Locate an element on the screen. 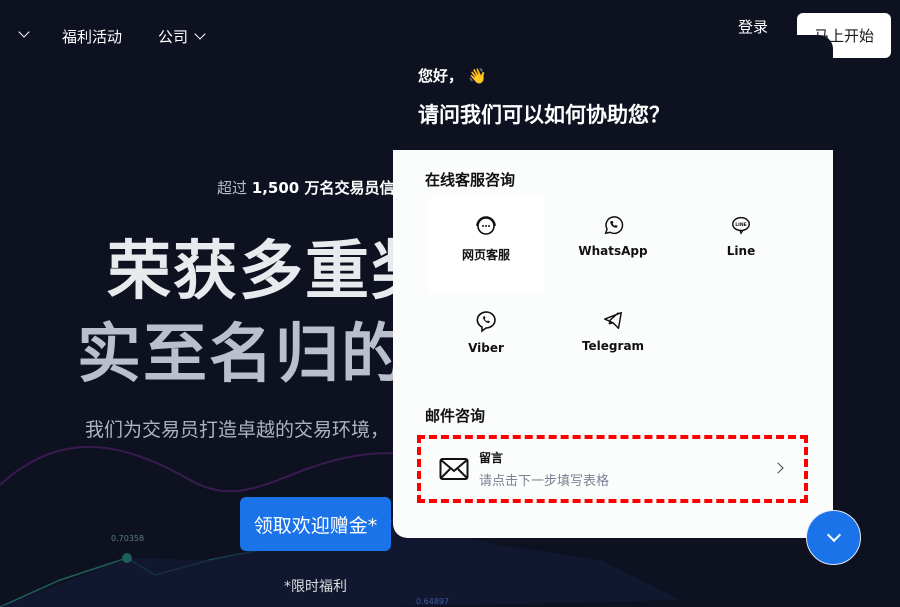  viber-icon is located at coordinates (486, 322).